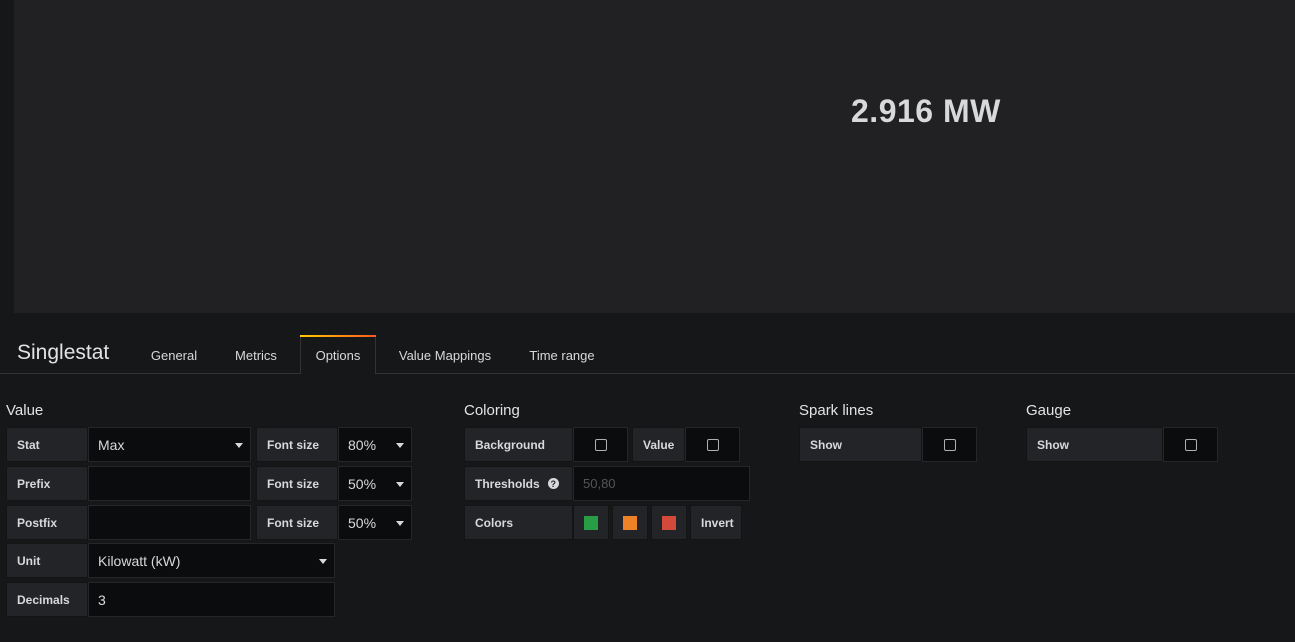 The height and width of the screenshot is (642, 1295). I want to click on value-font-size-value: 80%, so click(362, 444).